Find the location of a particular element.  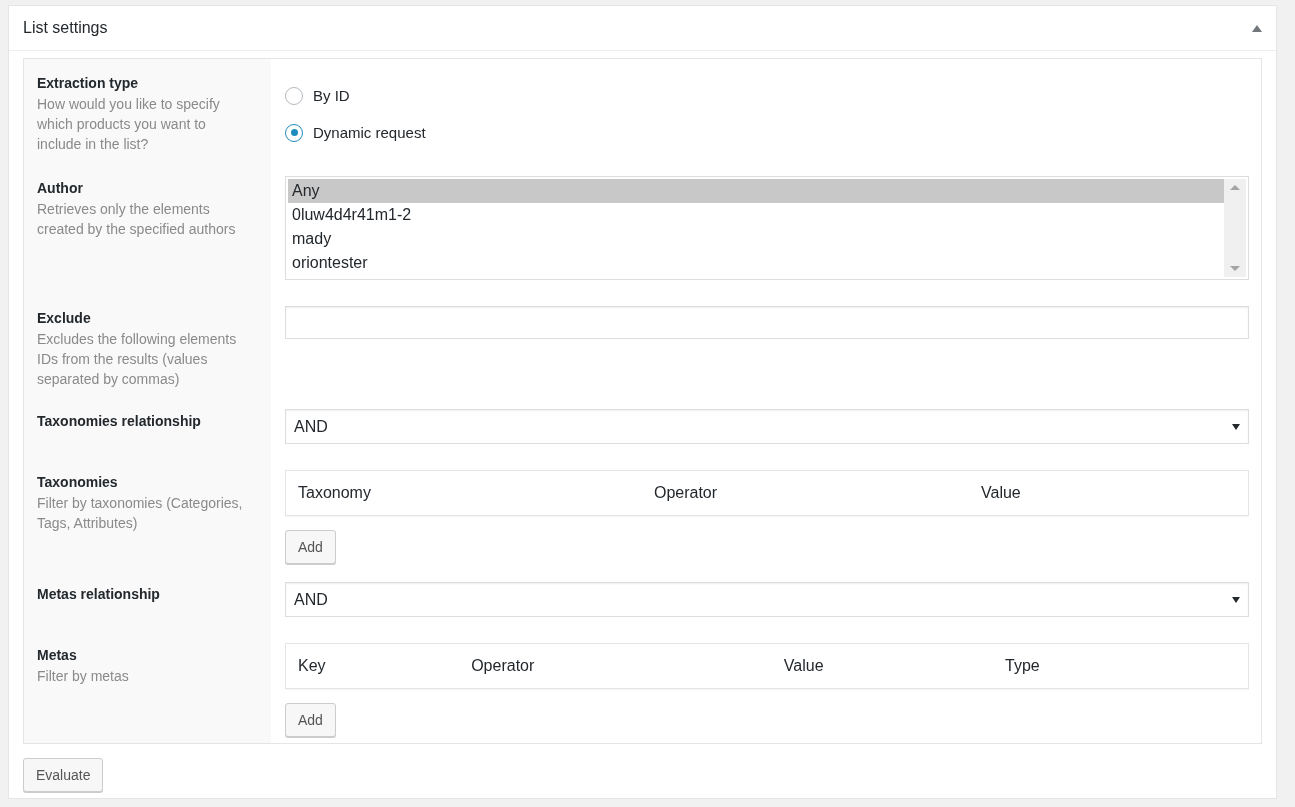

field-description: Filter by taxonomies (Categories, Tags, Attributes) is located at coordinates (140, 513).